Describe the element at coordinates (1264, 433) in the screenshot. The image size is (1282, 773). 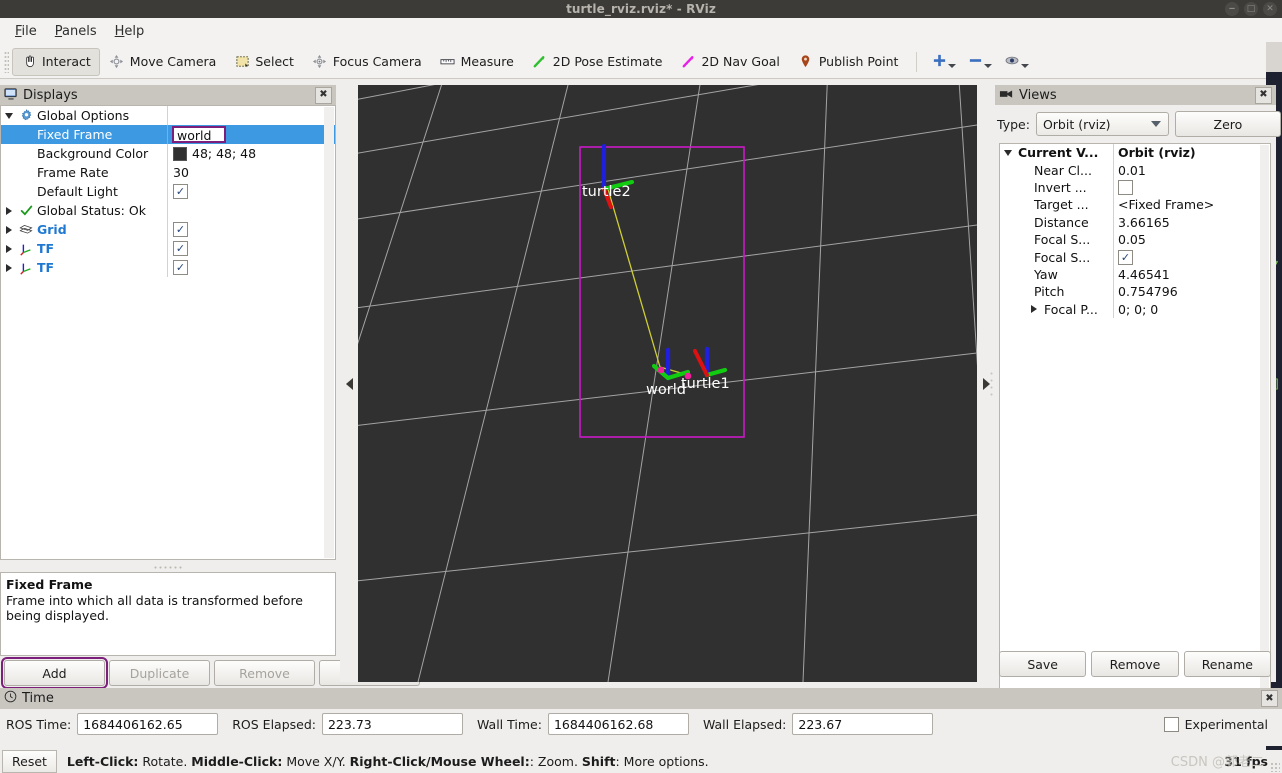
I see `views-tree-scrollbar` at that location.